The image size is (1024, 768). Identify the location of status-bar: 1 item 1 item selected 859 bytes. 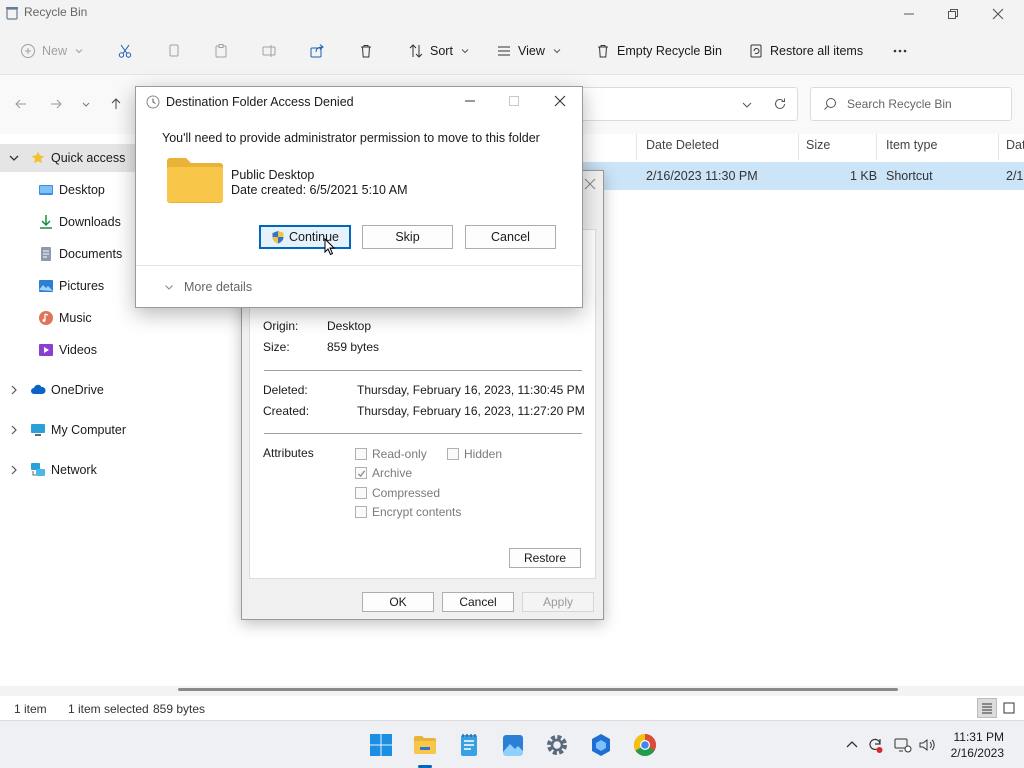
(512, 708).